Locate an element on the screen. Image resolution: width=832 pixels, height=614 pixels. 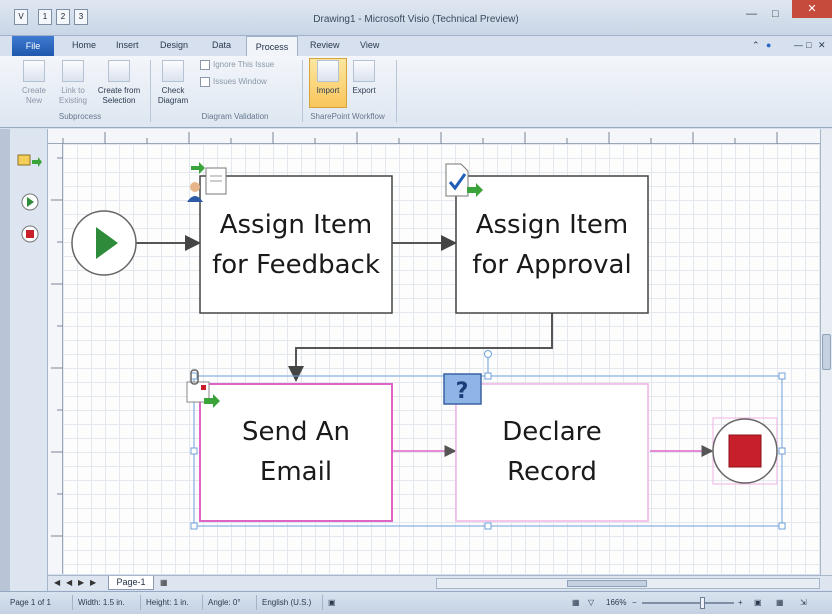
stop-square-icon is located at coordinates (745, 451).